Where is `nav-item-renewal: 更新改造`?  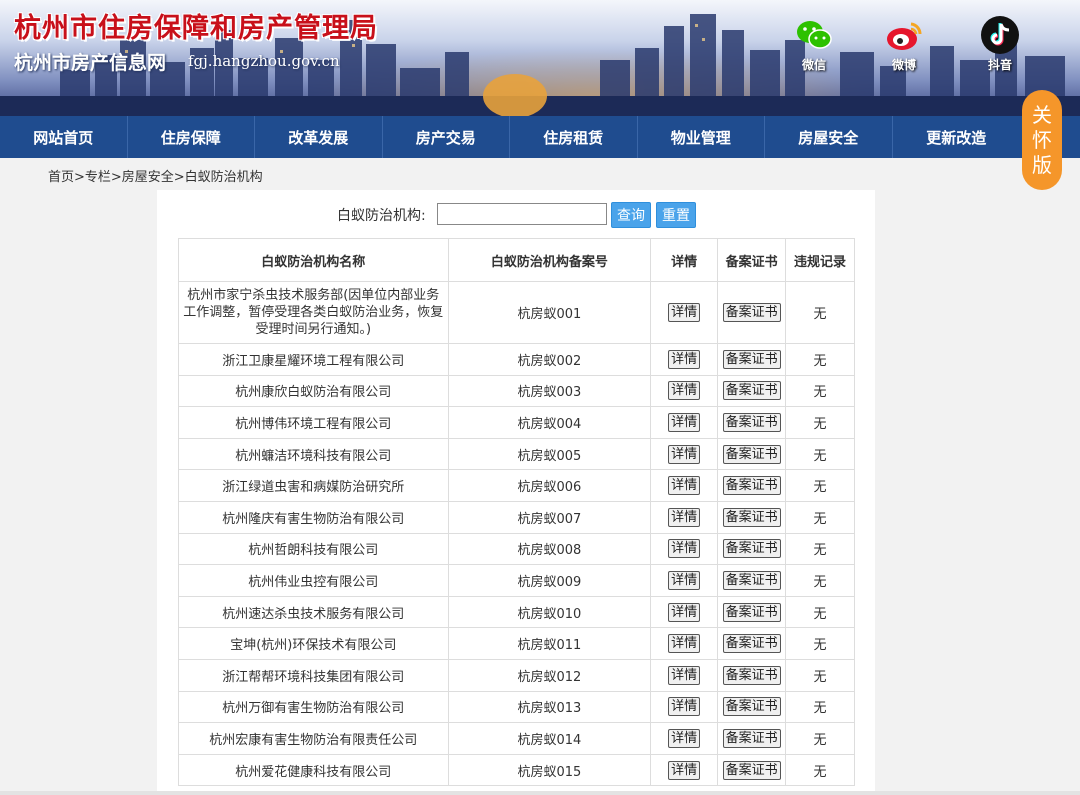 nav-item-renewal: 更新改造 is located at coordinates (957, 137).